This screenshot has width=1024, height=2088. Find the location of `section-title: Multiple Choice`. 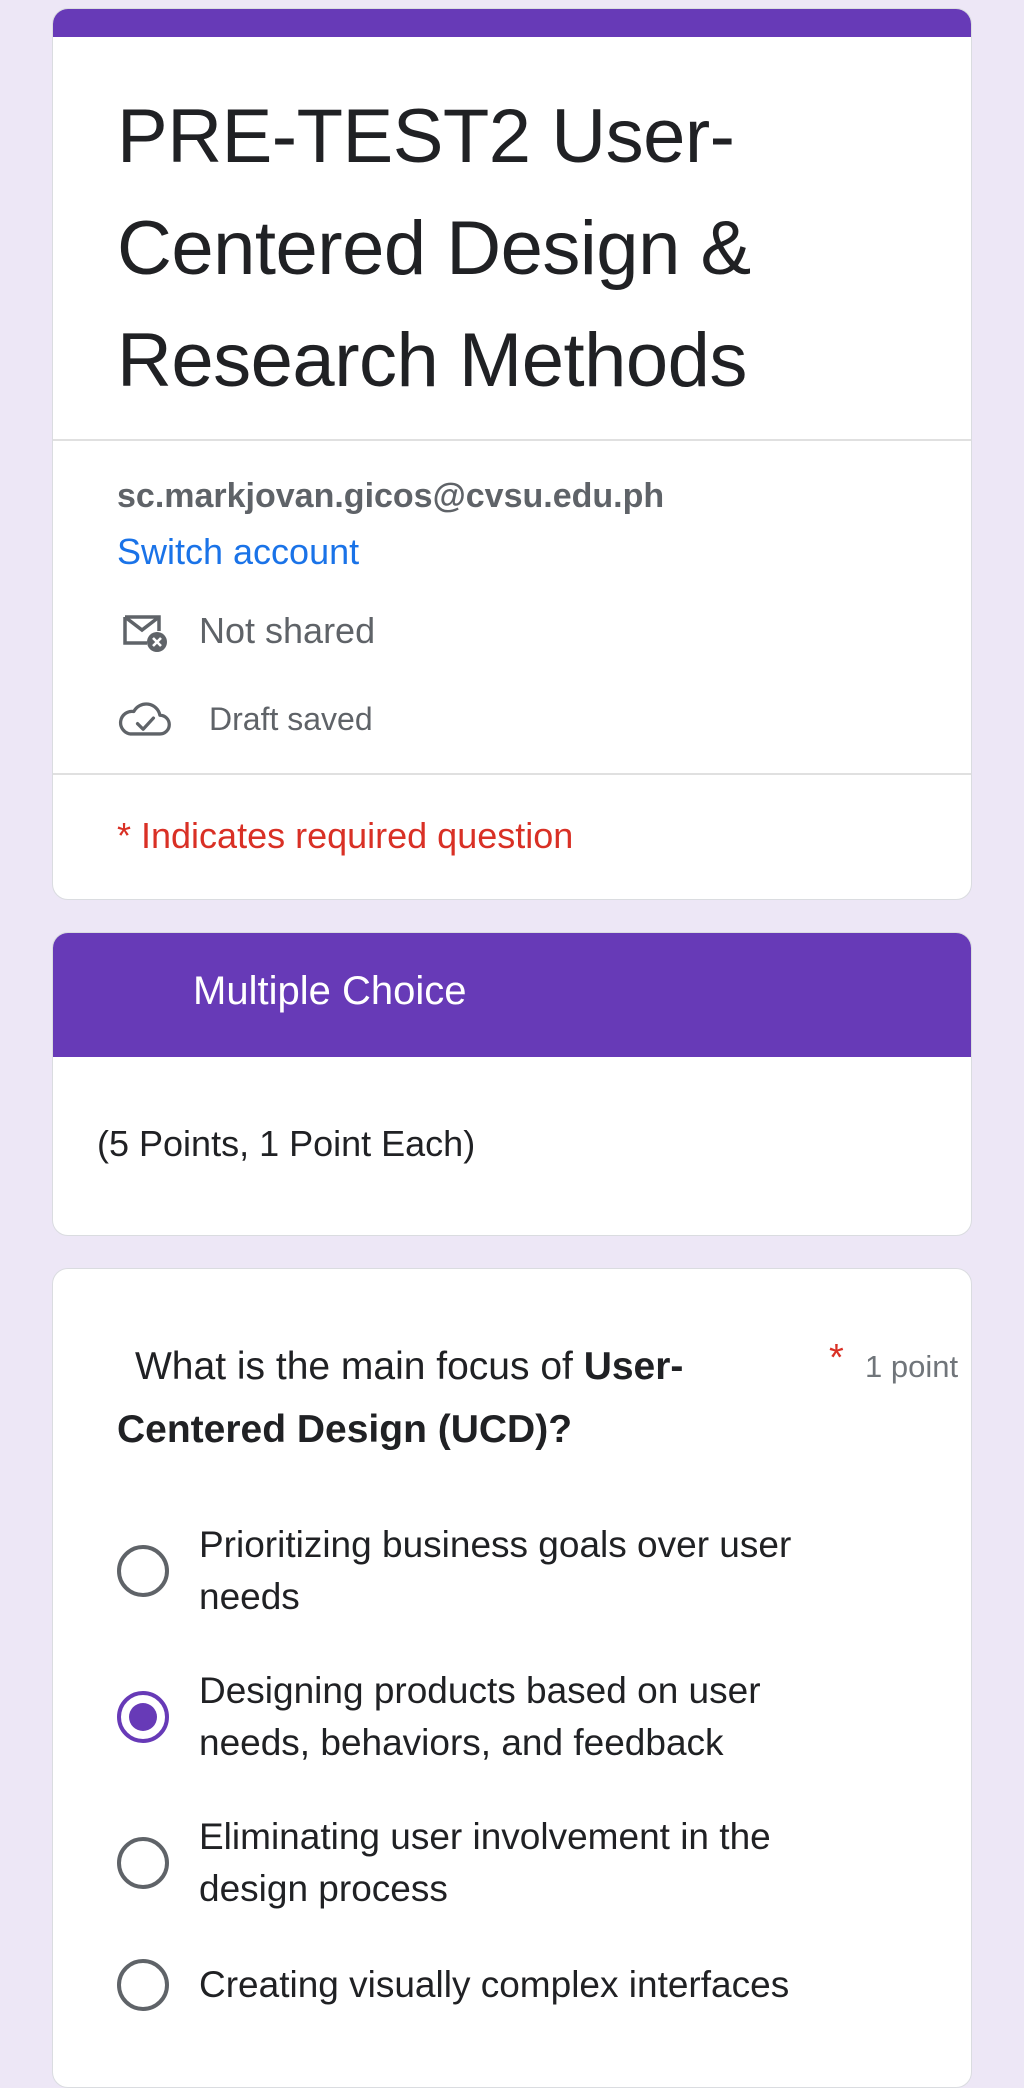

section-title: Multiple Choice is located at coordinates (330, 991).